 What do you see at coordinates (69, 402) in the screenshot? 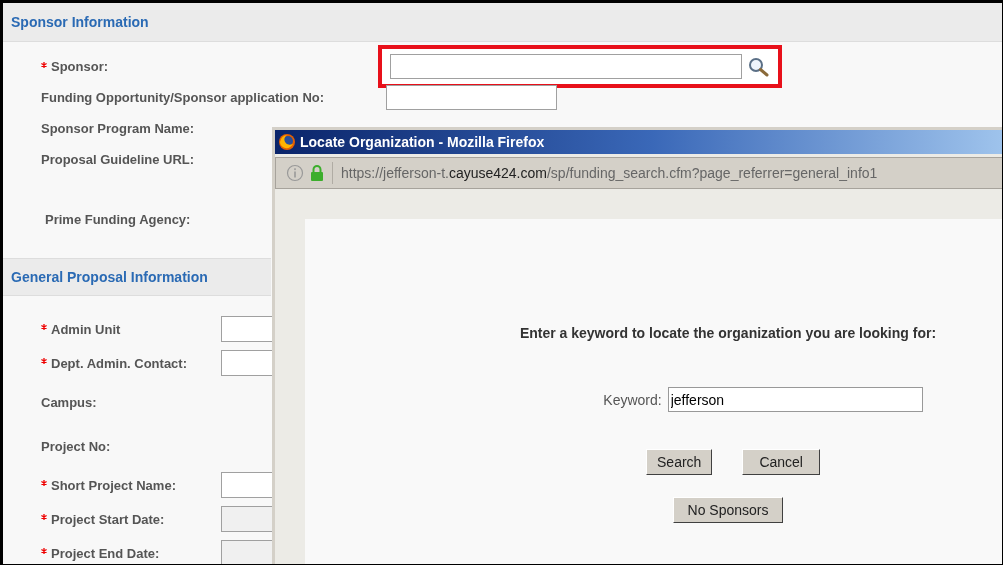
I see `field-label: Campus:` at bounding box center [69, 402].